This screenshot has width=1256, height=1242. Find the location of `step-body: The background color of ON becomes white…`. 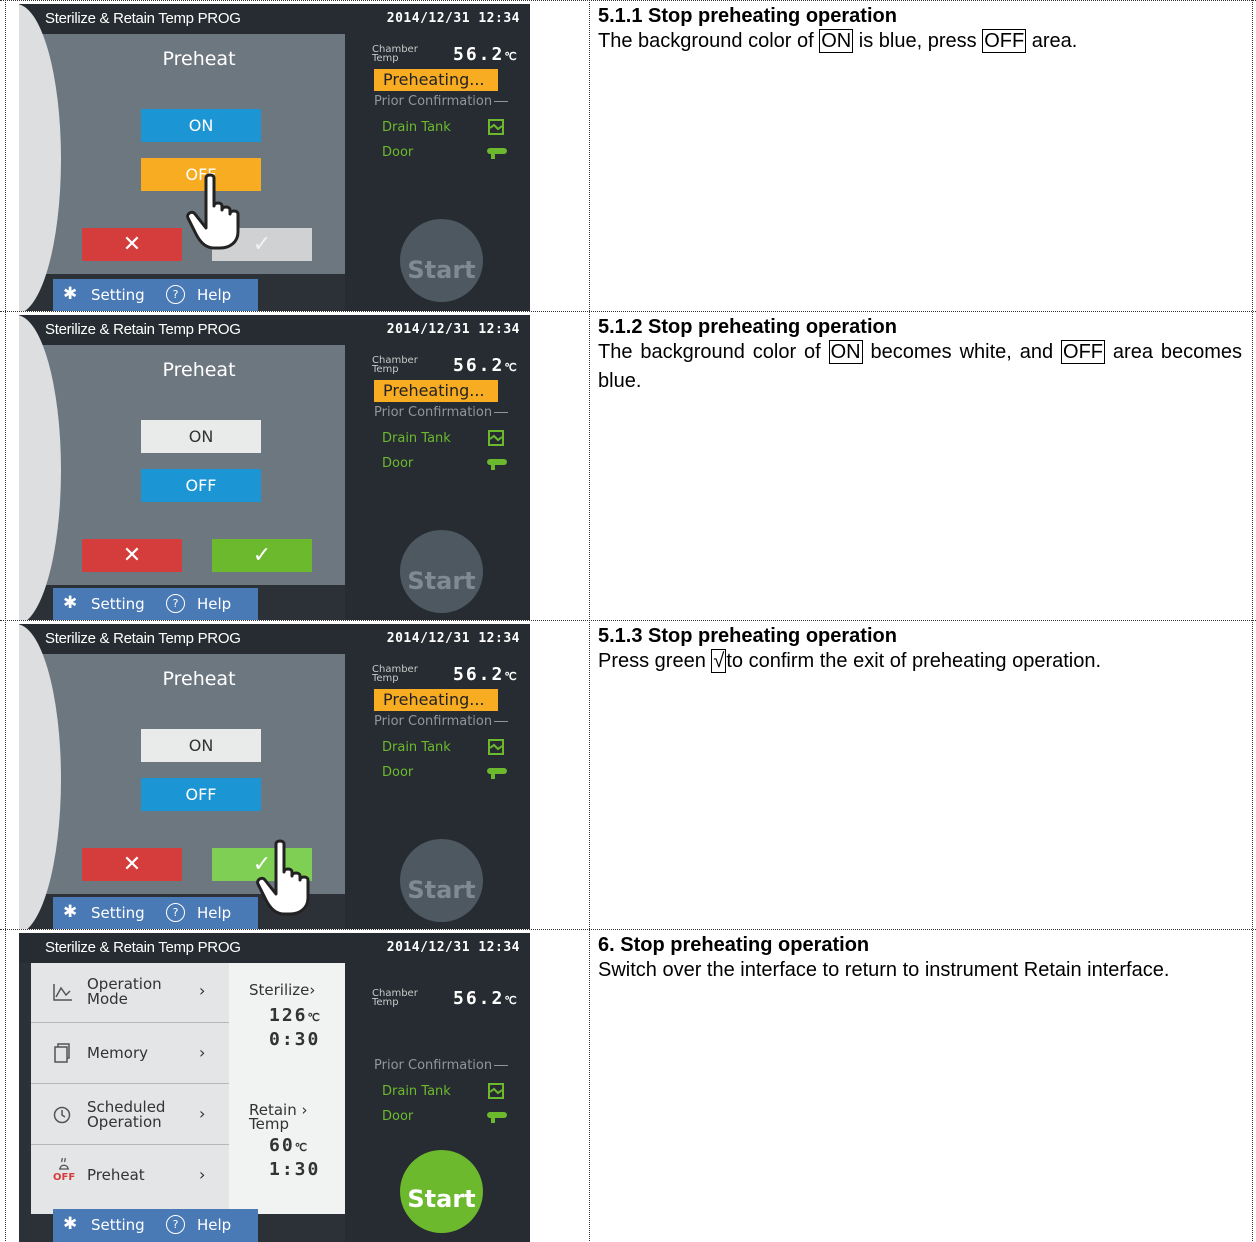

step-body: The background color of ON becomes white… is located at coordinates (920, 366).